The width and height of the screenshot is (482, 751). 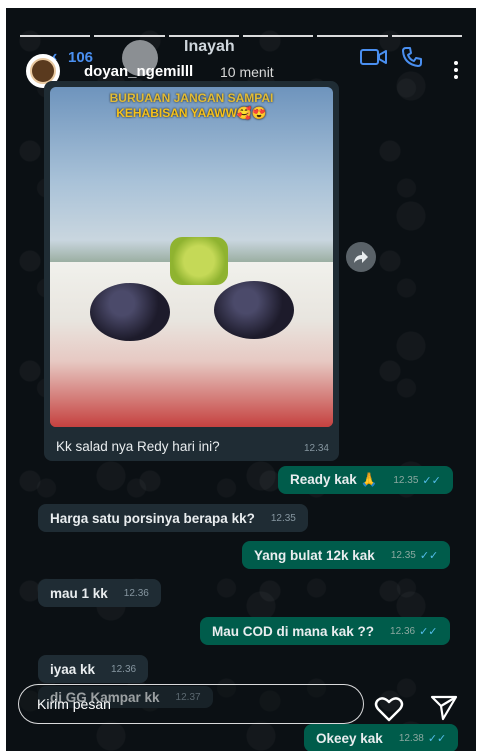 I want to click on message-bubble: Ready kak 🙏 12.35 ✓✓, so click(x=365, y=480).